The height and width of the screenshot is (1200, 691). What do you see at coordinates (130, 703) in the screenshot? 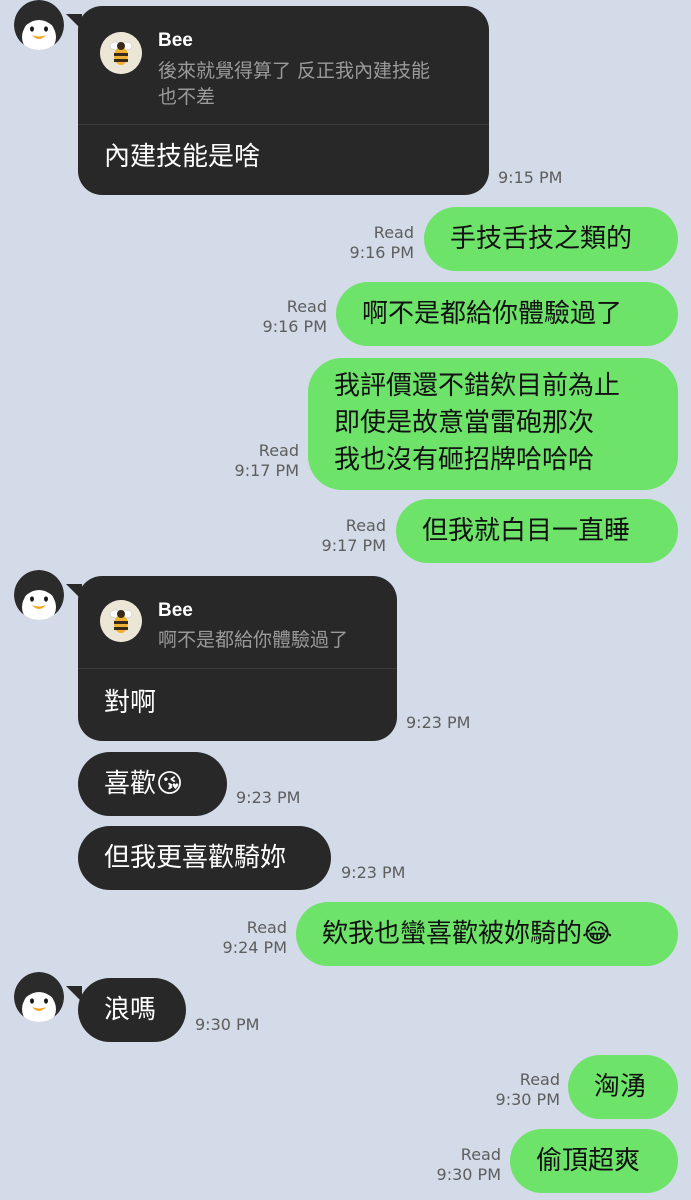
I see `message-text: 對啊` at bounding box center [130, 703].